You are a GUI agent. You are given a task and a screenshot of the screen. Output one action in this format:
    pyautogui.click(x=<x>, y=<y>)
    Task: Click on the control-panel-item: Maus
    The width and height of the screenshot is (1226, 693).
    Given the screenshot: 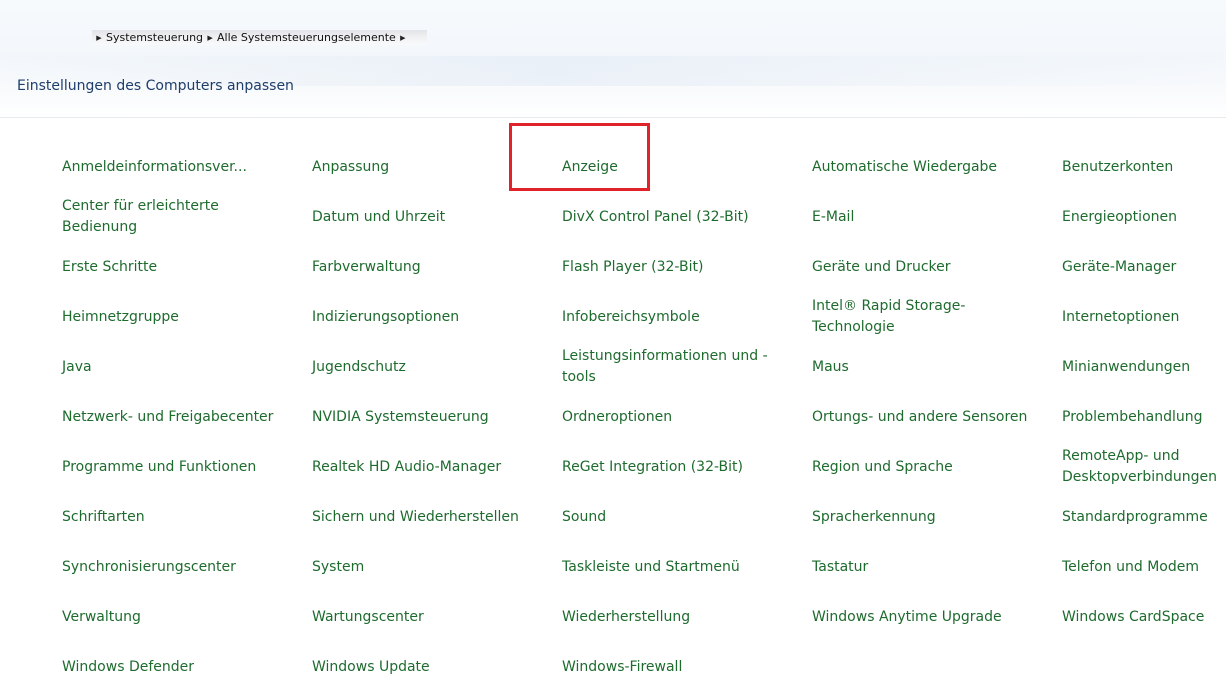 What is the action you would take?
    pyautogui.click(x=927, y=367)
    